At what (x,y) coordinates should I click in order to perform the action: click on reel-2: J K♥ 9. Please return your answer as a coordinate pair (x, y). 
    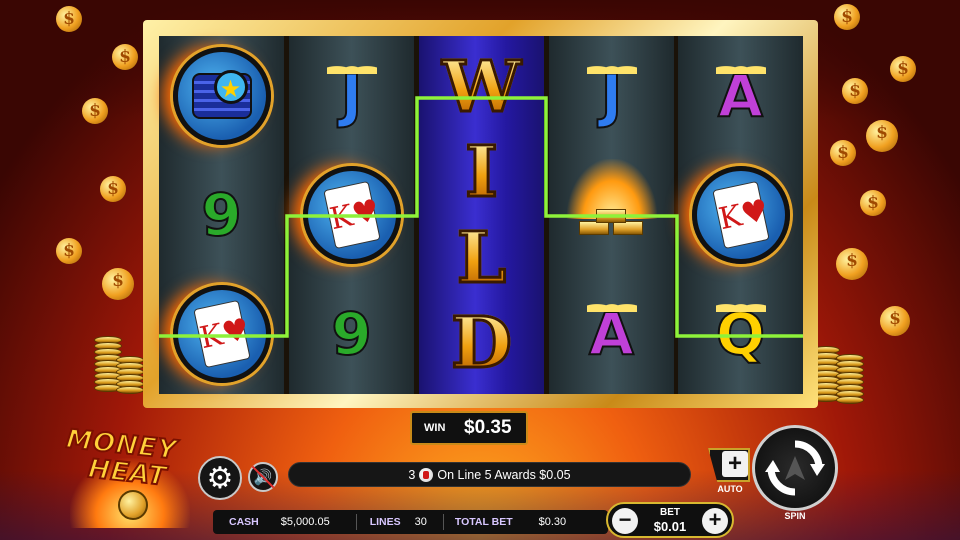
    Looking at the image, I should click on (351, 215).